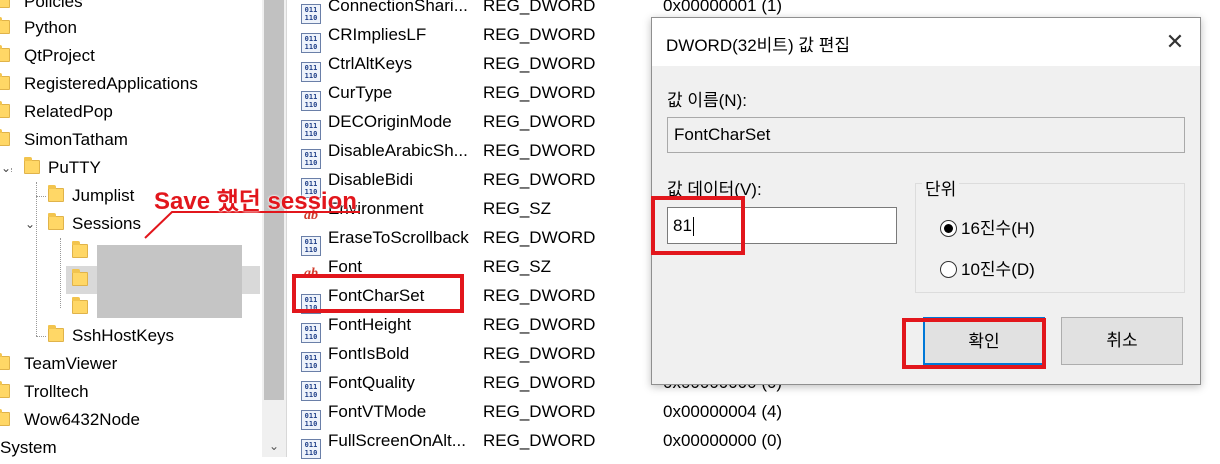 The width and height of the screenshot is (1220, 464). Describe the element at coordinates (123, 335) in the screenshot. I see `tree-item-label: SshHostKeys` at that location.